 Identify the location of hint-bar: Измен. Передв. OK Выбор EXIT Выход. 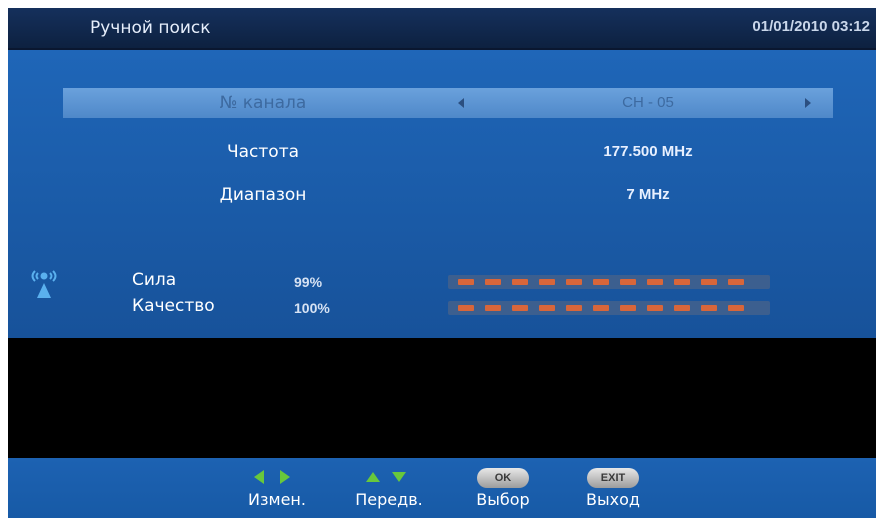
(442, 488).